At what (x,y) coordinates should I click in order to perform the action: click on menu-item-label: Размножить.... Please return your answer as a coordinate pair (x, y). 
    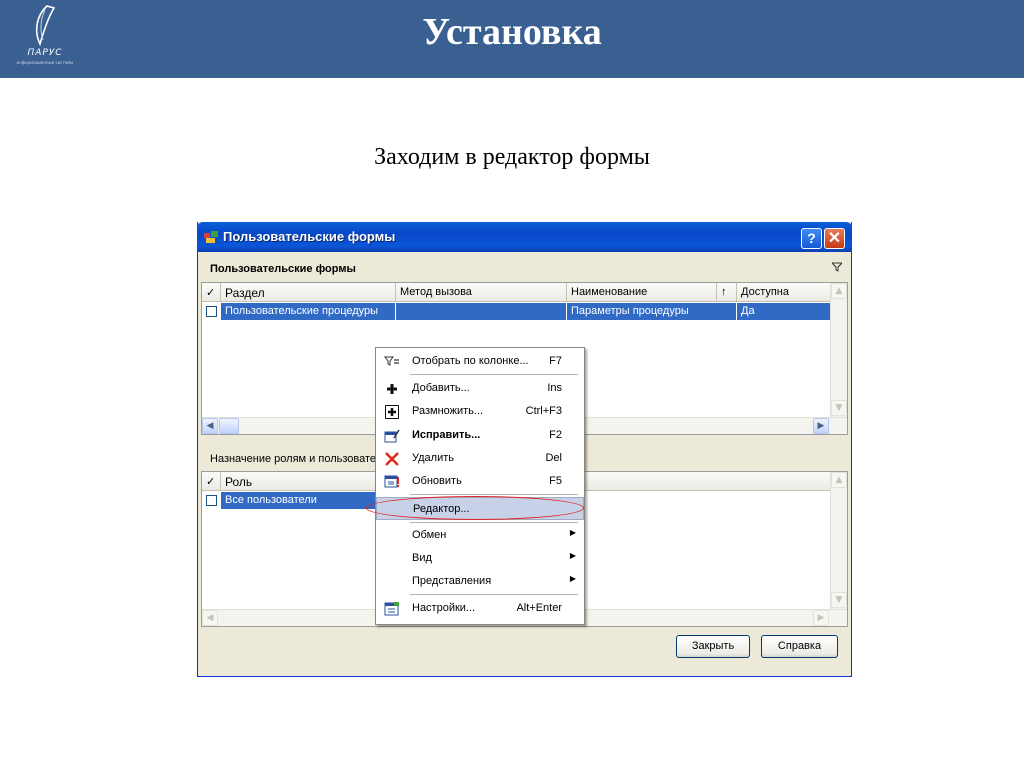
    Looking at the image, I should click on (448, 411).